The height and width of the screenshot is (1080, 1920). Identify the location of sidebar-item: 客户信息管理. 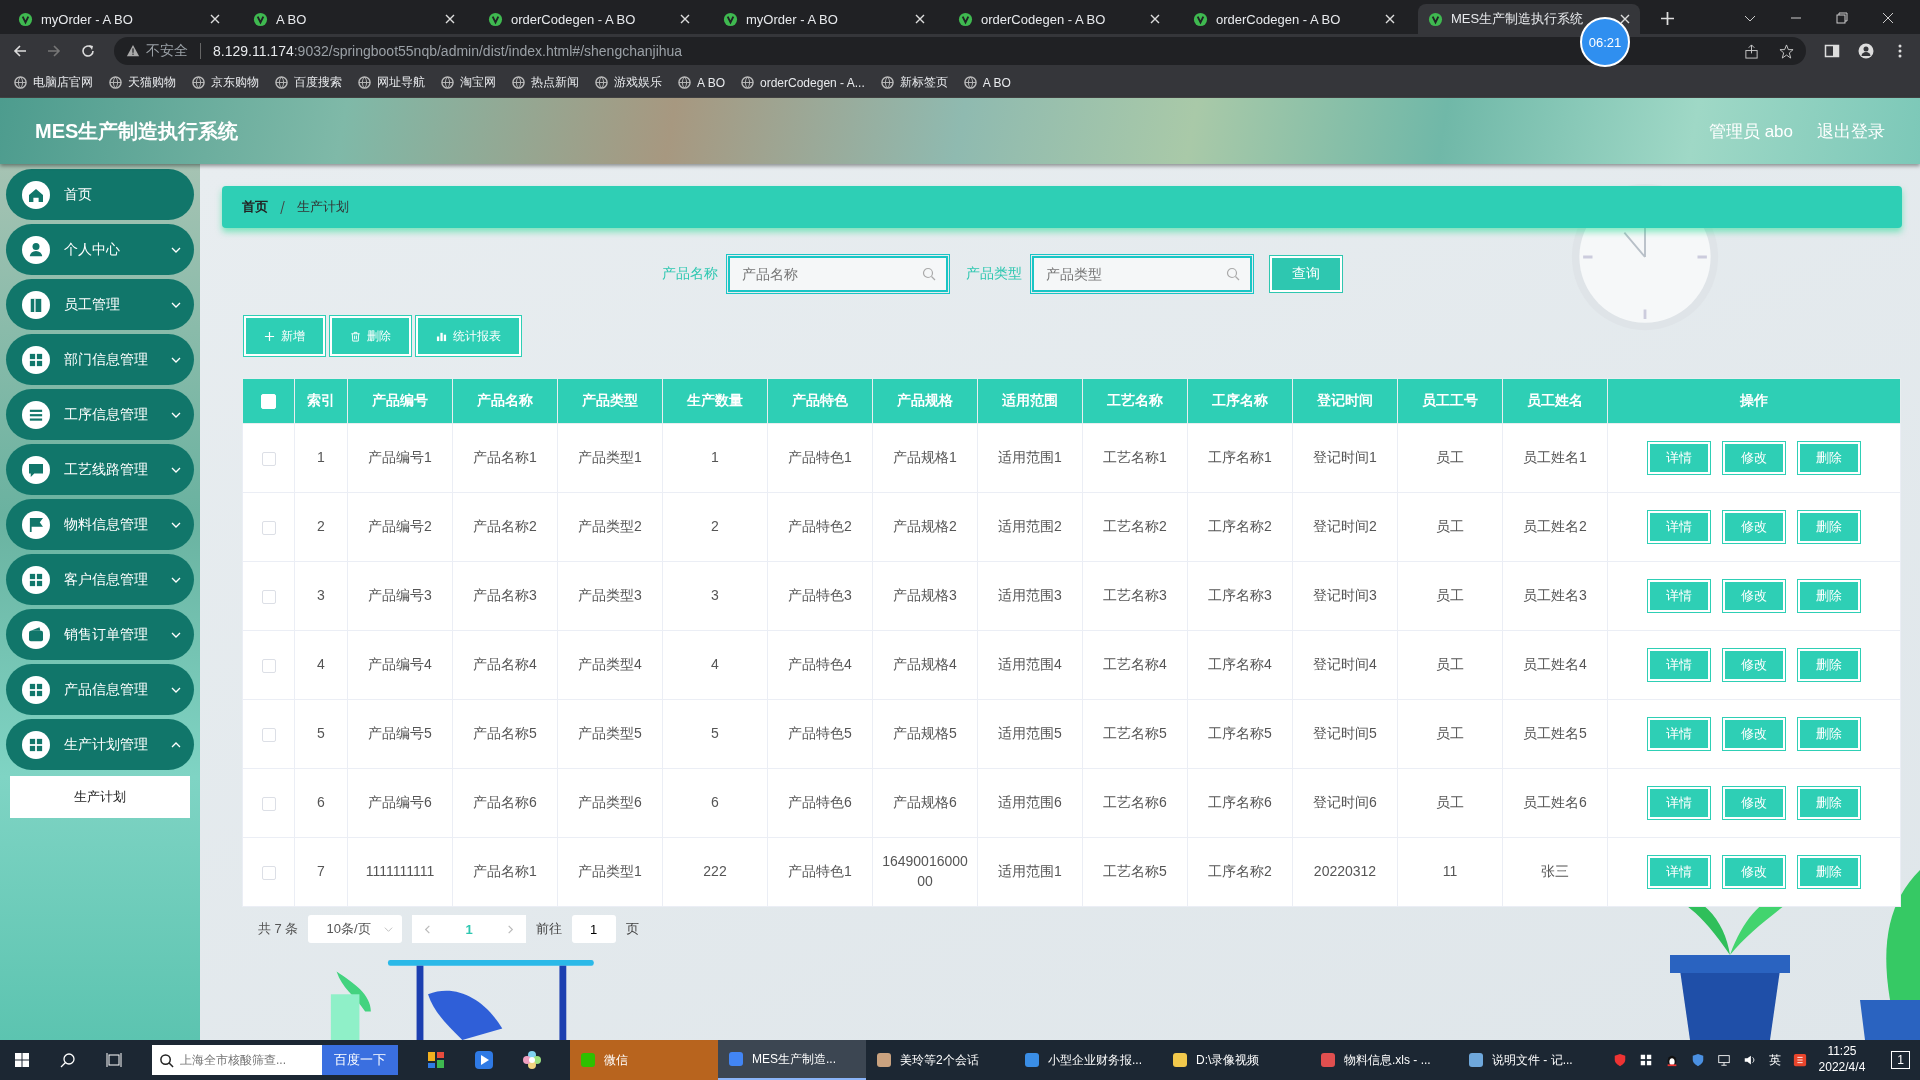
(100, 579).